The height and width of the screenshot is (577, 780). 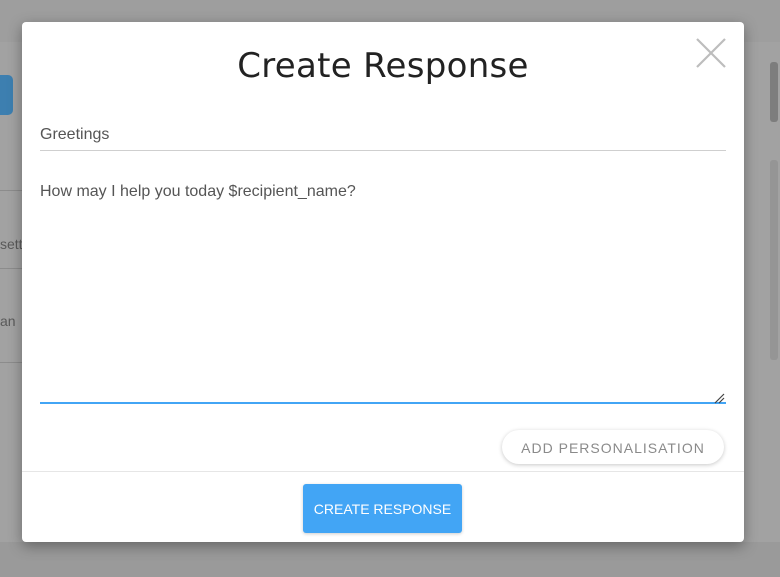 What do you see at coordinates (383, 471) in the screenshot?
I see `footer-divider` at bounding box center [383, 471].